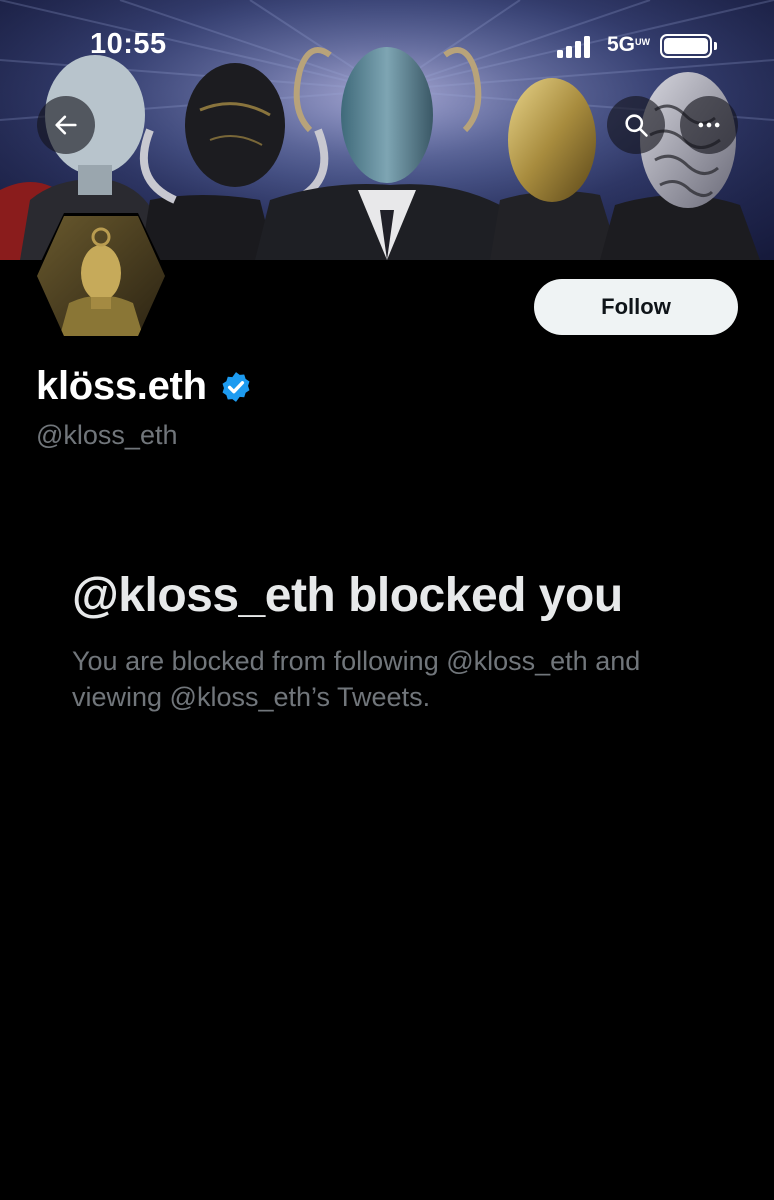 The width and height of the screenshot is (774, 1200). I want to click on back-button, so click(66, 125).